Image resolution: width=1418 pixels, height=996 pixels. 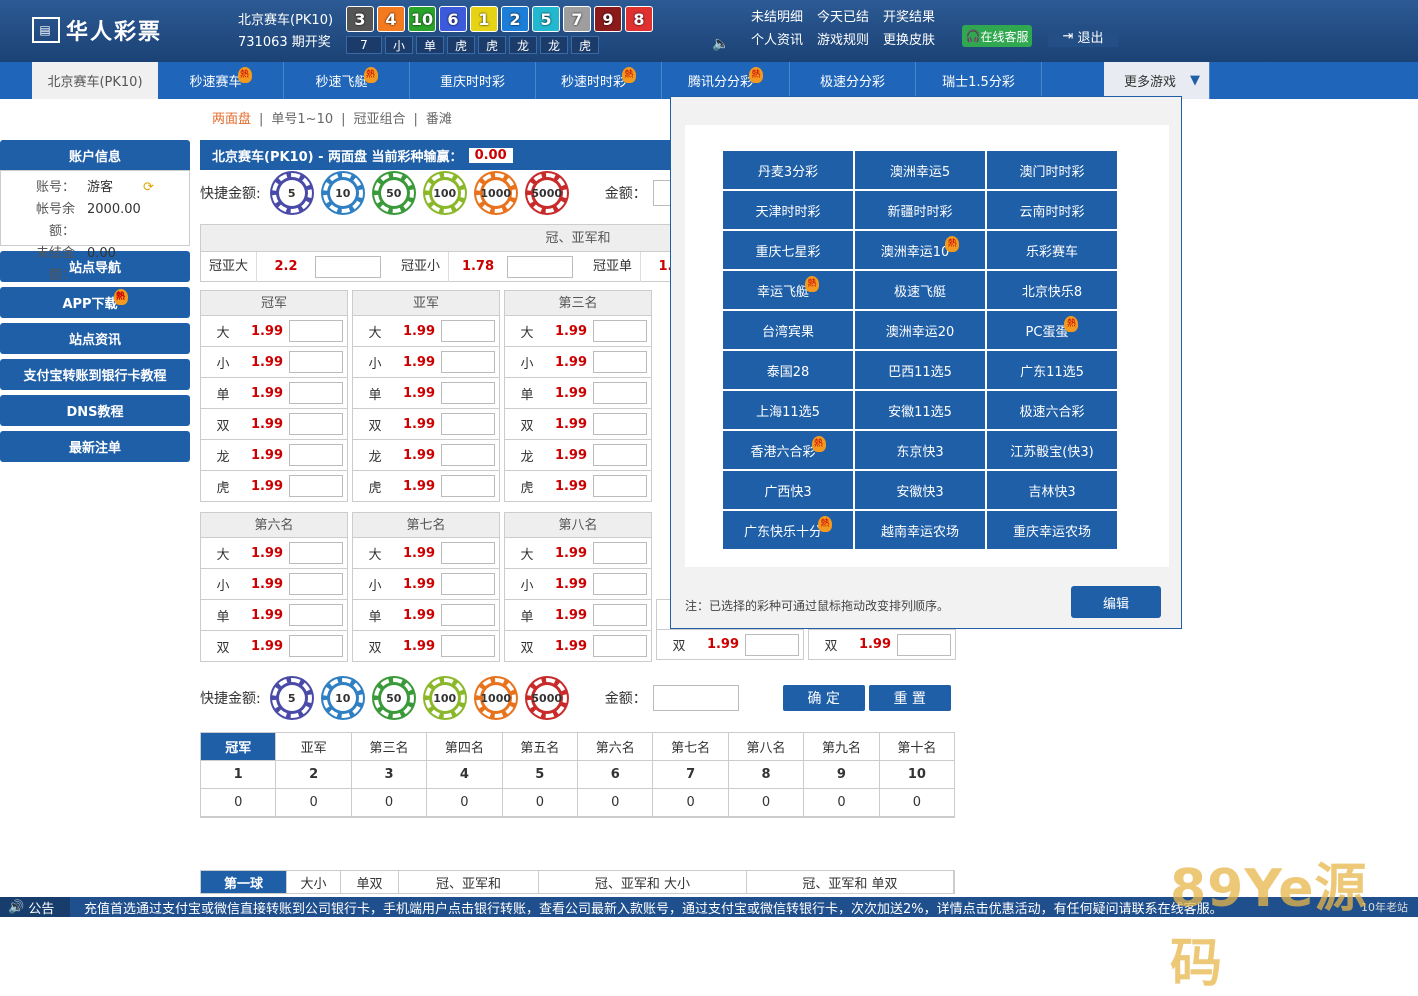 I want to click on subnav-item: 两面盘, so click(x=231, y=119).